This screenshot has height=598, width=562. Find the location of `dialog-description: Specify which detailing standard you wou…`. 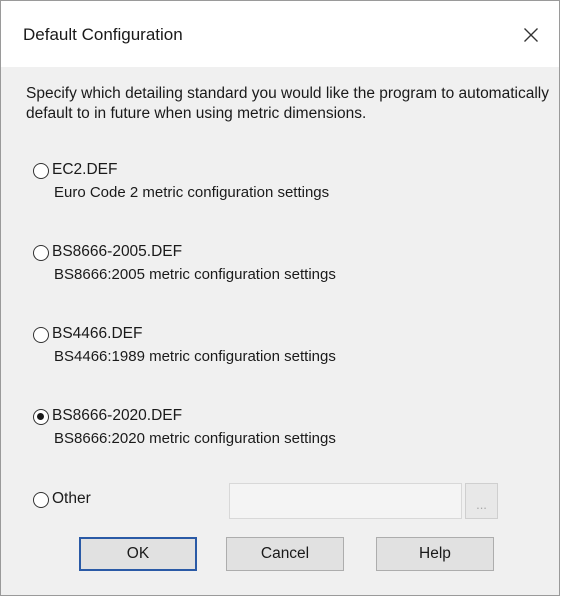

dialog-description: Specify which detailing standard you wou… is located at coordinates (287, 103).